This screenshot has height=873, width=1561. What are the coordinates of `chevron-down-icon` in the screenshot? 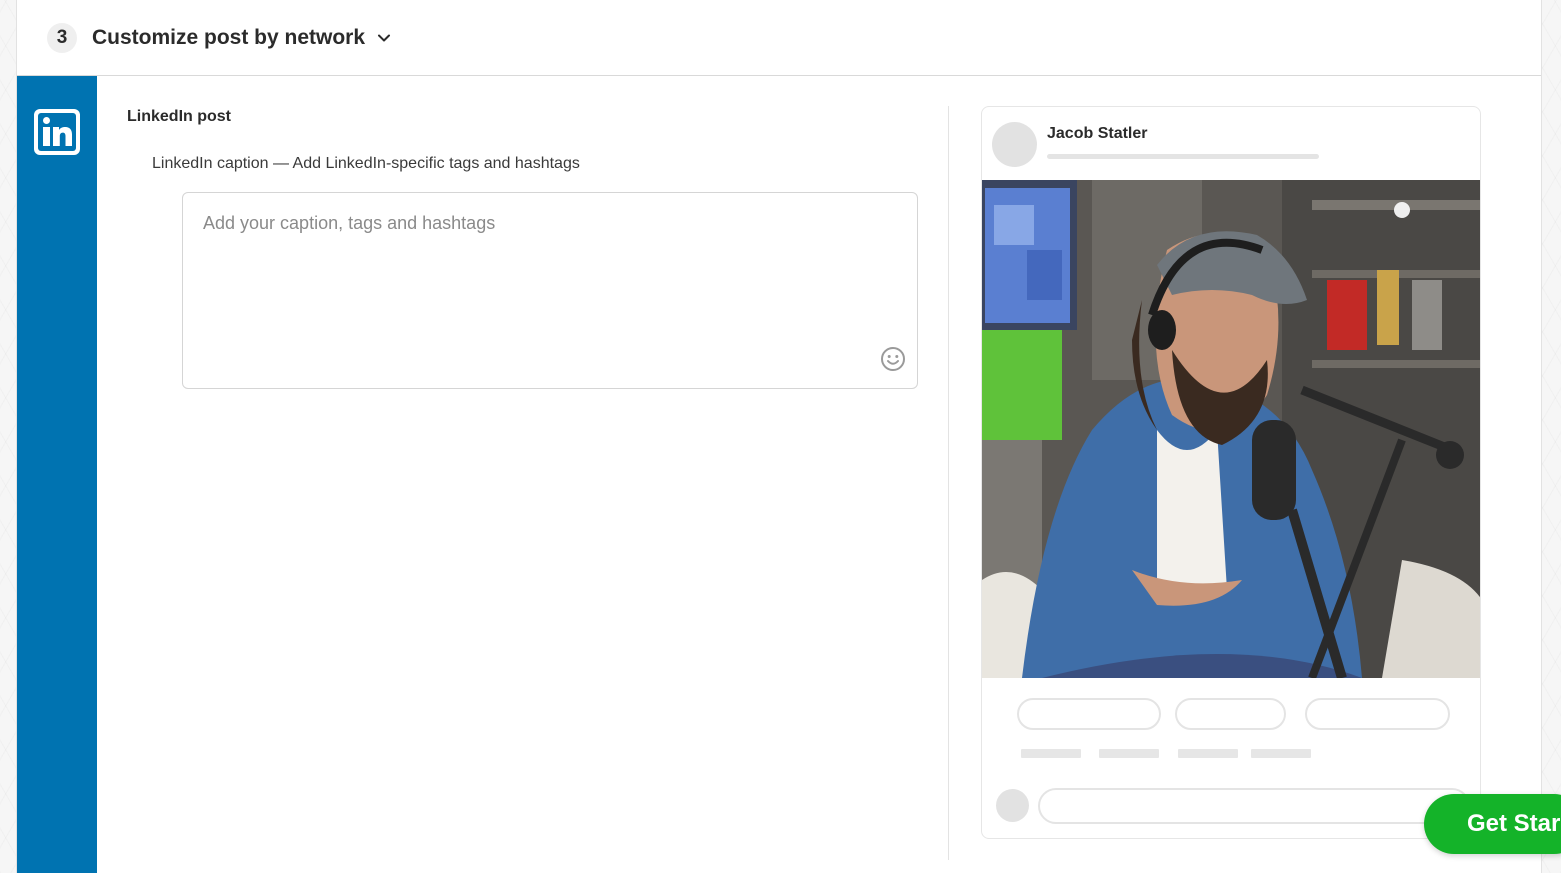 It's located at (384, 38).